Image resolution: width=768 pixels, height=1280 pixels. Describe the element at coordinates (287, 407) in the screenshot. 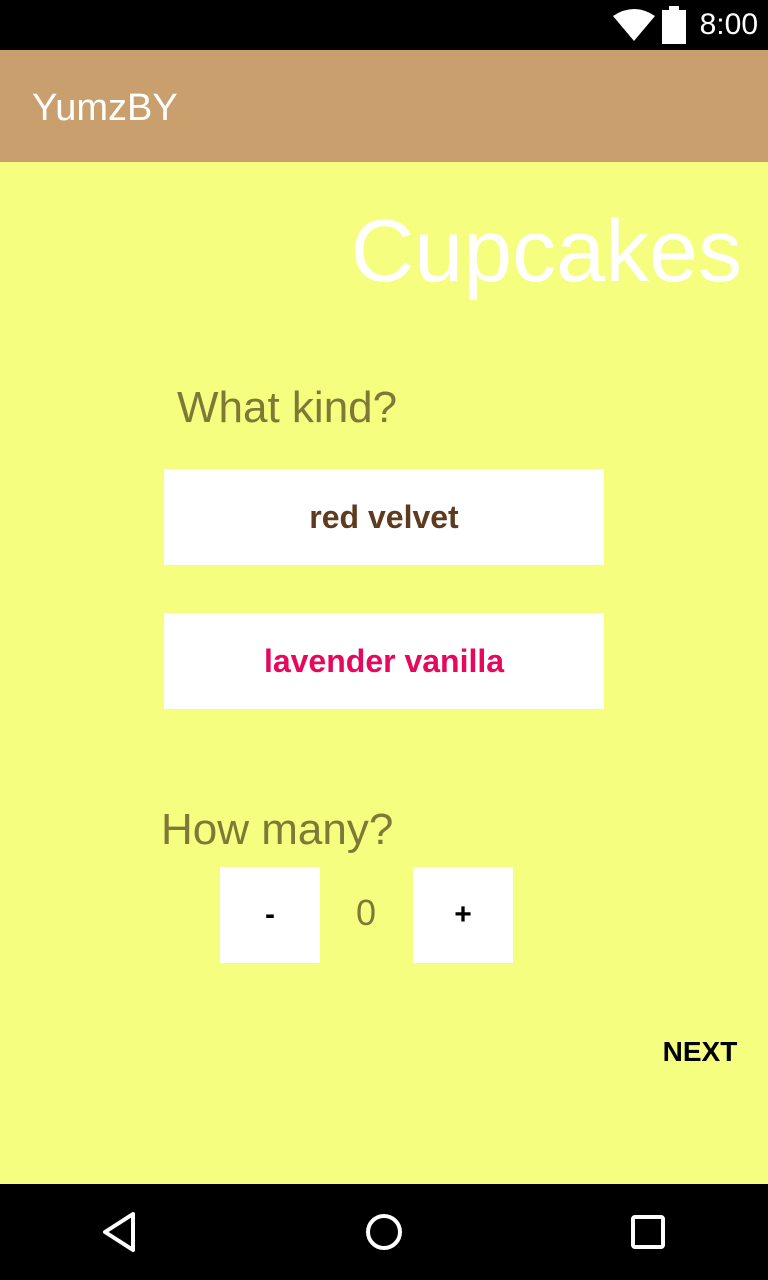

I see `kind-label: What kind?` at that location.